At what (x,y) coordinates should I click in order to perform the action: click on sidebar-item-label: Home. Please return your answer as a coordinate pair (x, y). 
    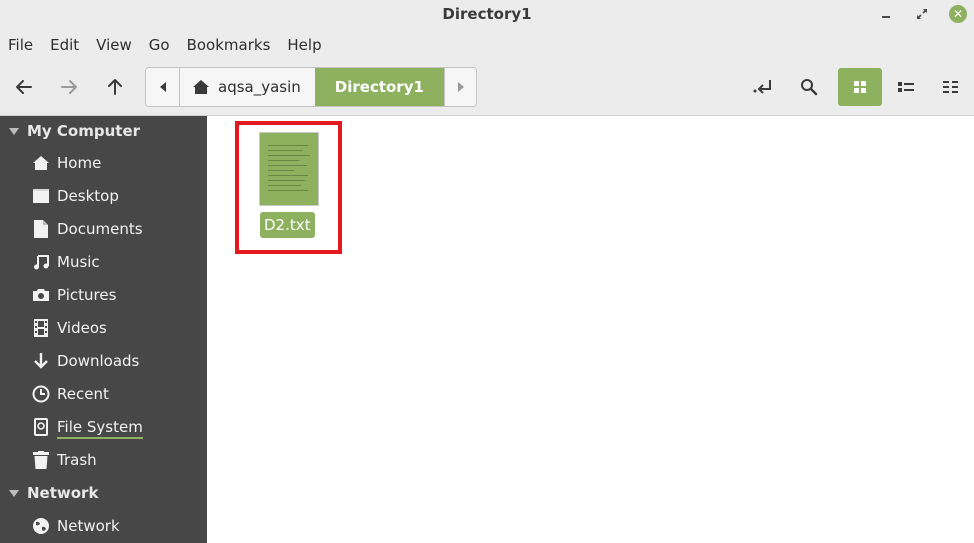
    Looking at the image, I should click on (79, 163).